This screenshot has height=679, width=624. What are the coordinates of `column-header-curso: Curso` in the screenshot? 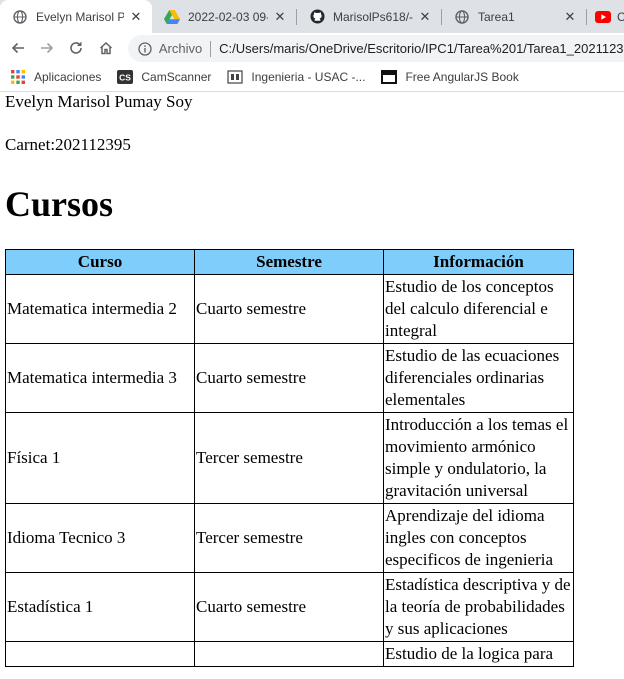 It's located at (100, 262).